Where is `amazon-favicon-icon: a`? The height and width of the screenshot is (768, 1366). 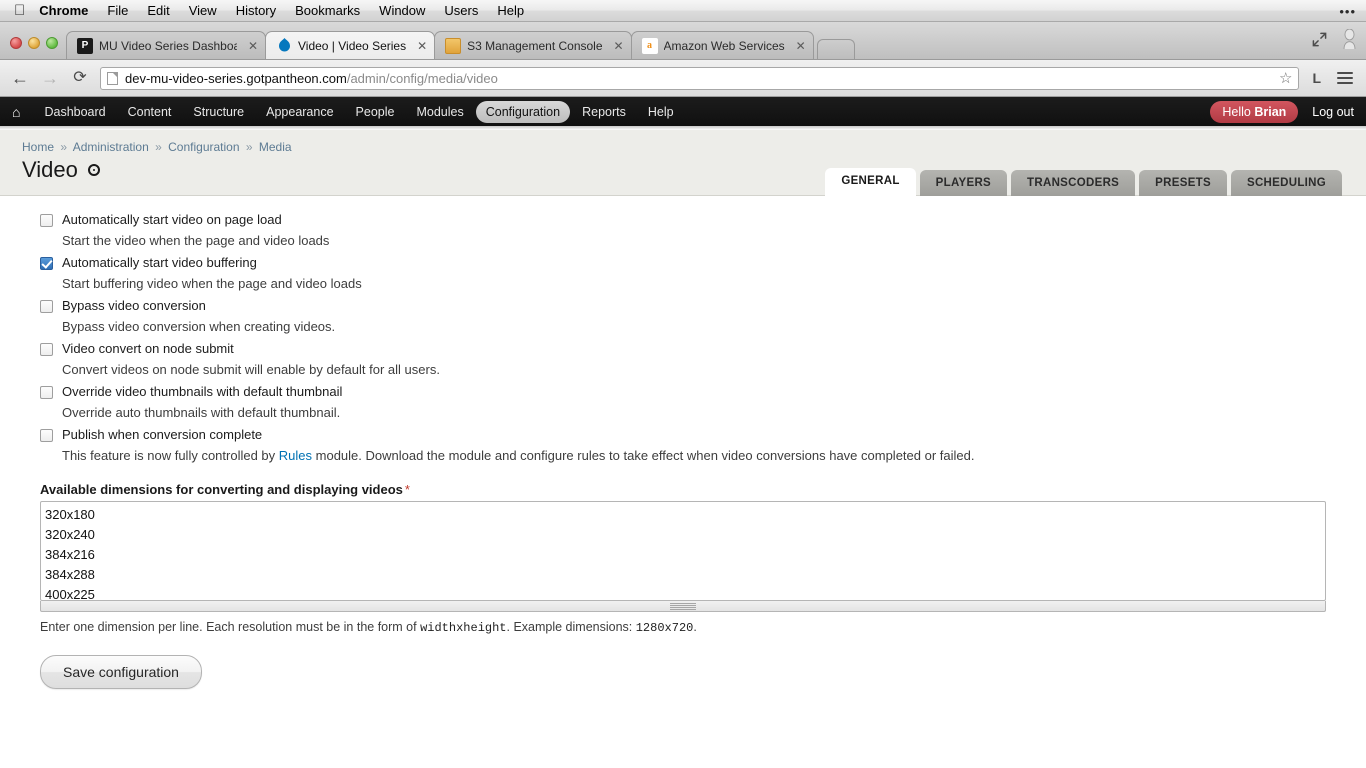 amazon-favicon-icon: a is located at coordinates (649, 45).